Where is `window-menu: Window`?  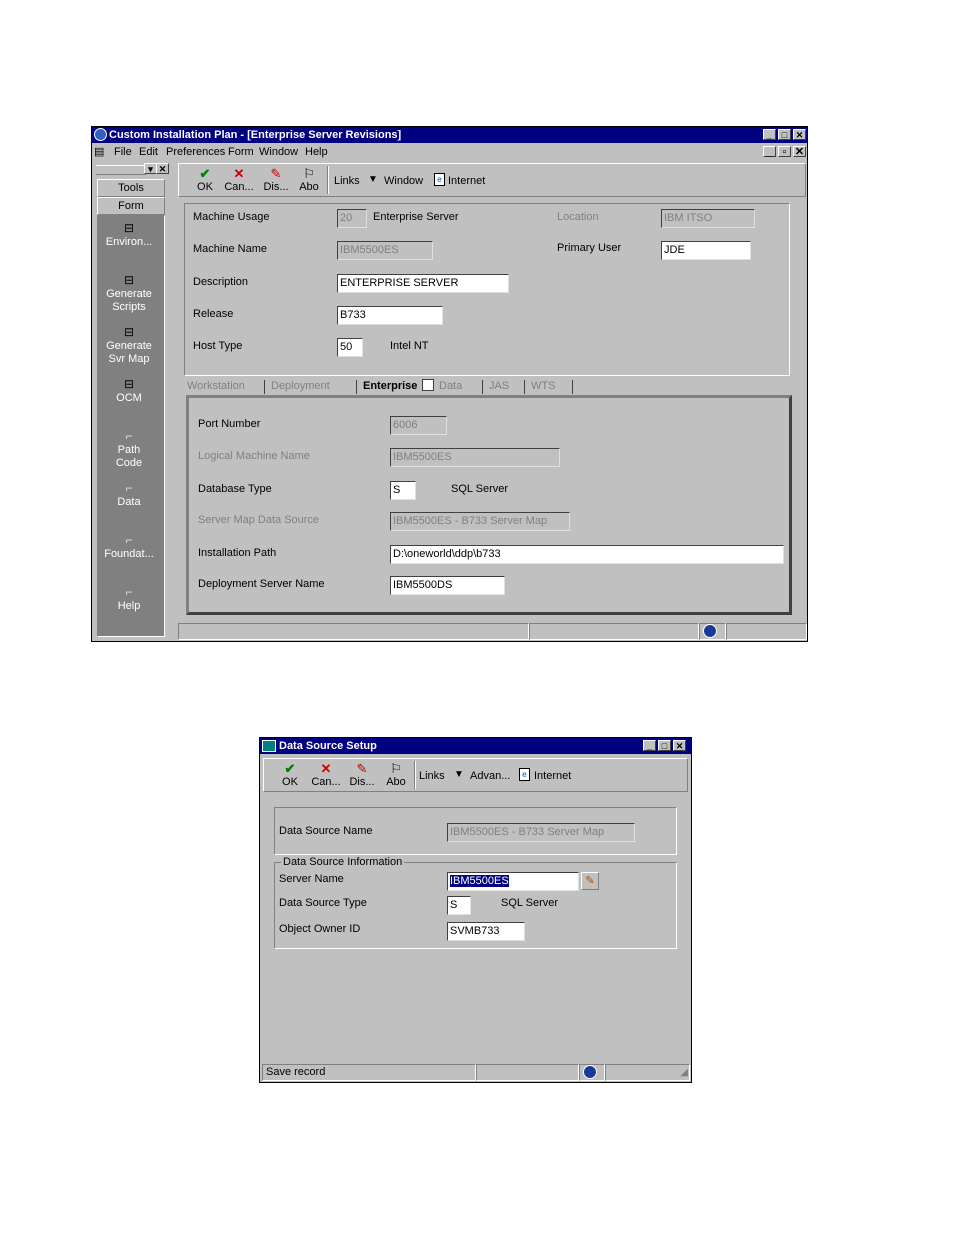 window-menu: Window is located at coordinates (403, 181).